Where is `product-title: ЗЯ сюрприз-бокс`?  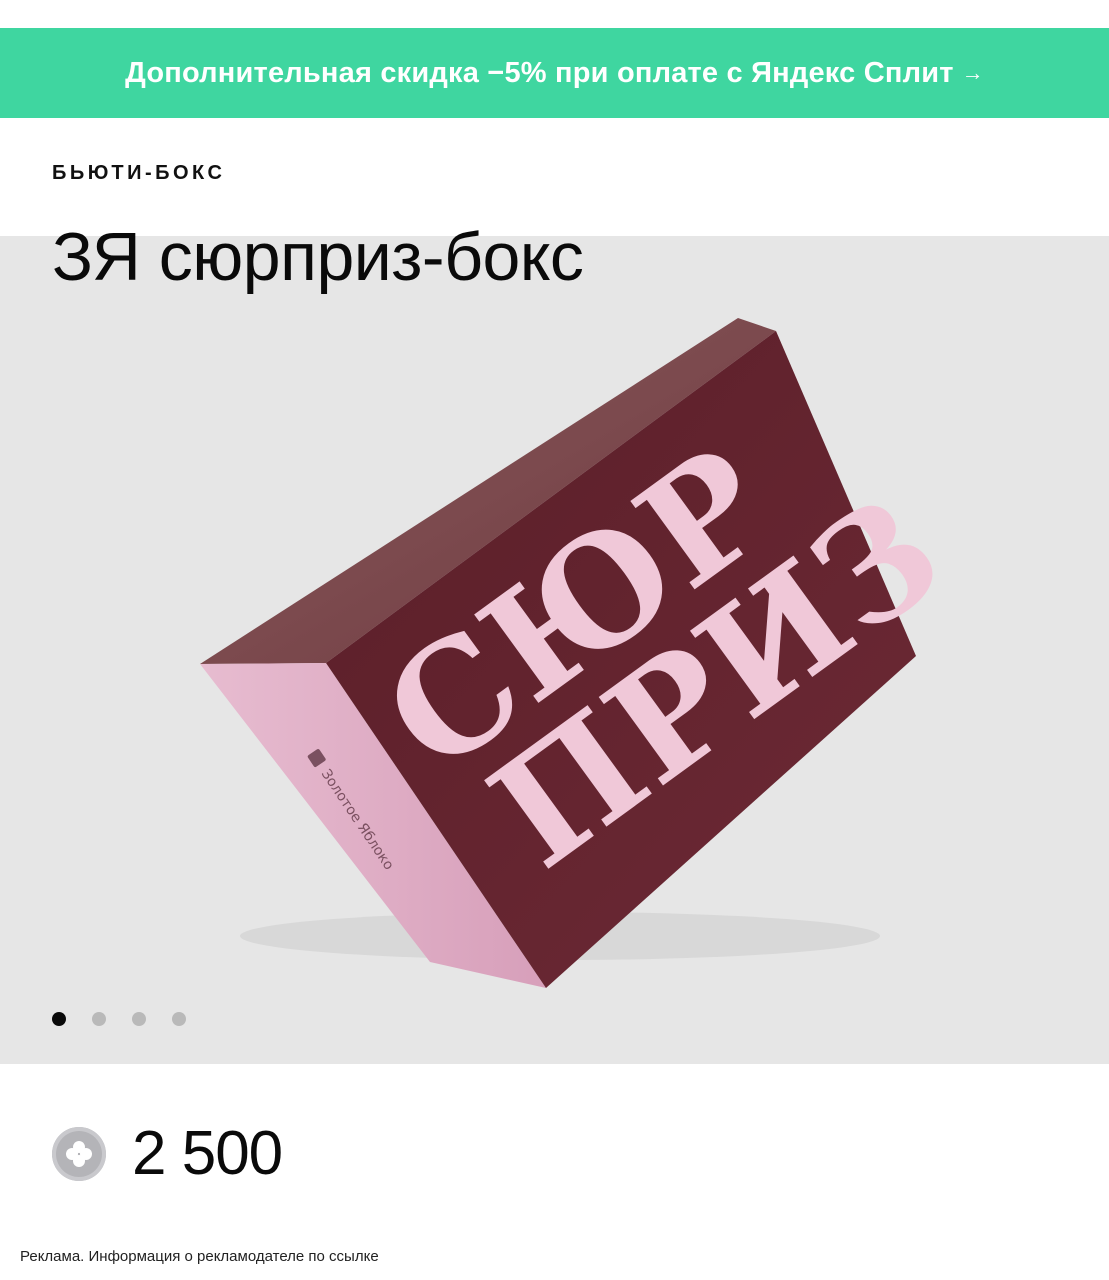
product-title: ЗЯ сюрприз-бокс is located at coordinates (318, 257).